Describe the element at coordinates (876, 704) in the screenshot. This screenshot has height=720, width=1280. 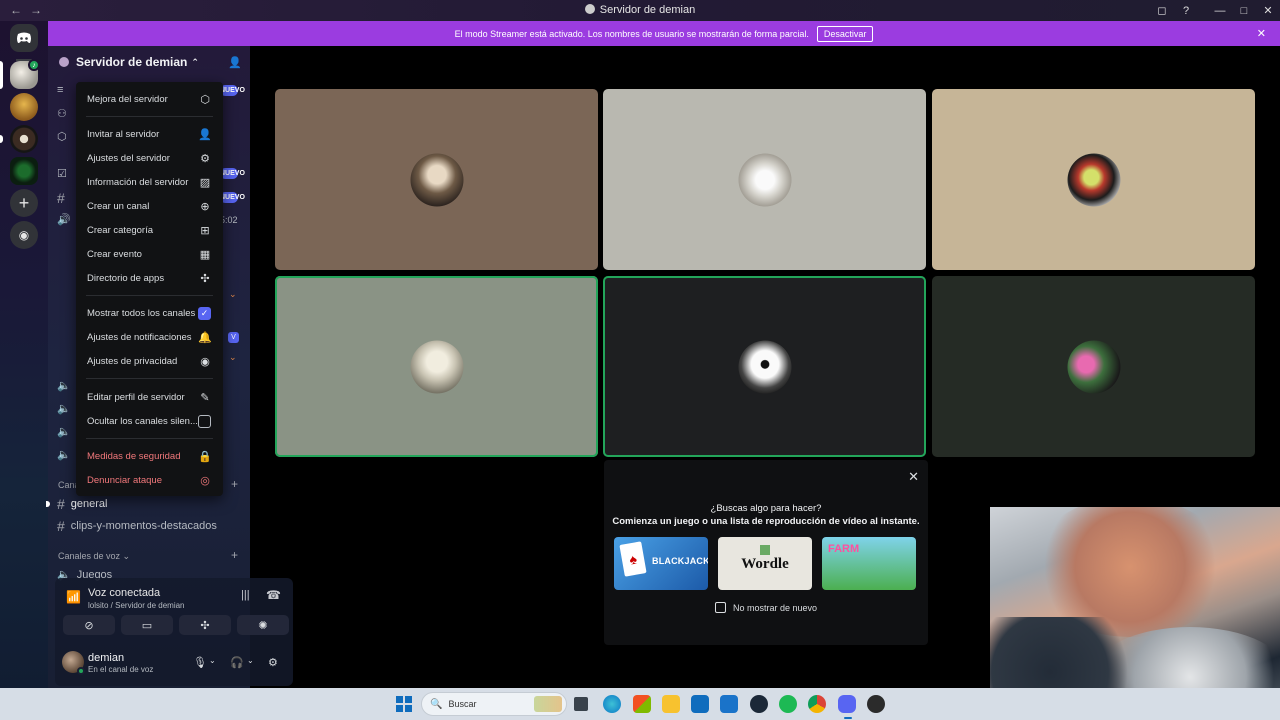
I see `app-icon` at that location.